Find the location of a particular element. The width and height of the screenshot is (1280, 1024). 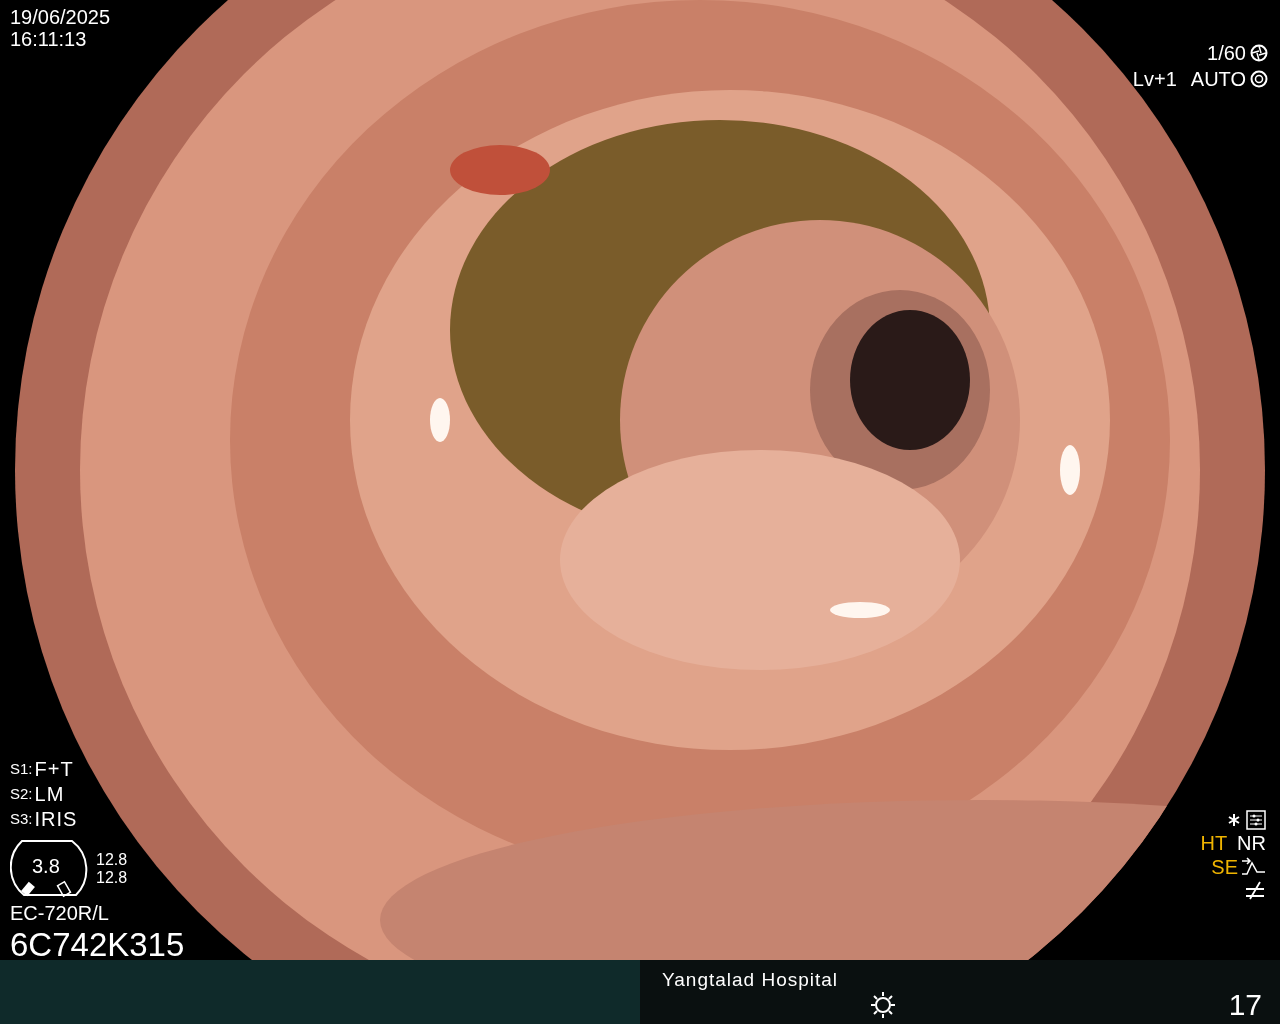

level-text: Lv+1 is located at coordinates (1154, 79).